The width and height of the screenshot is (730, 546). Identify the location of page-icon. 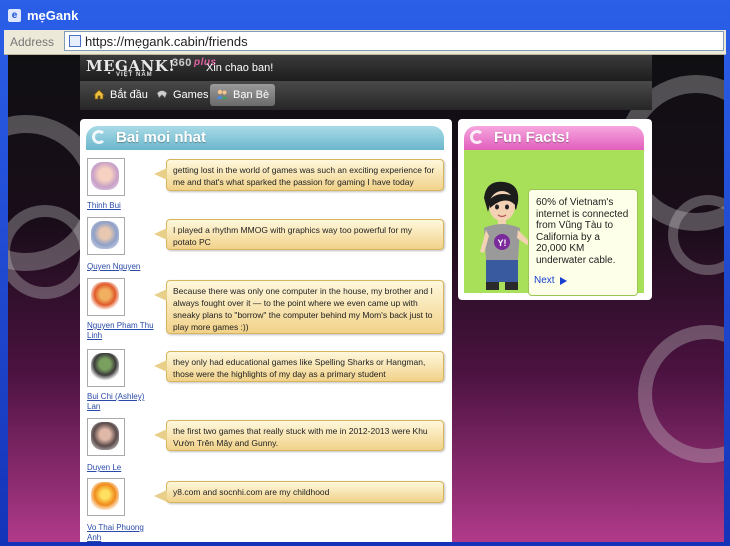
(75, 41).